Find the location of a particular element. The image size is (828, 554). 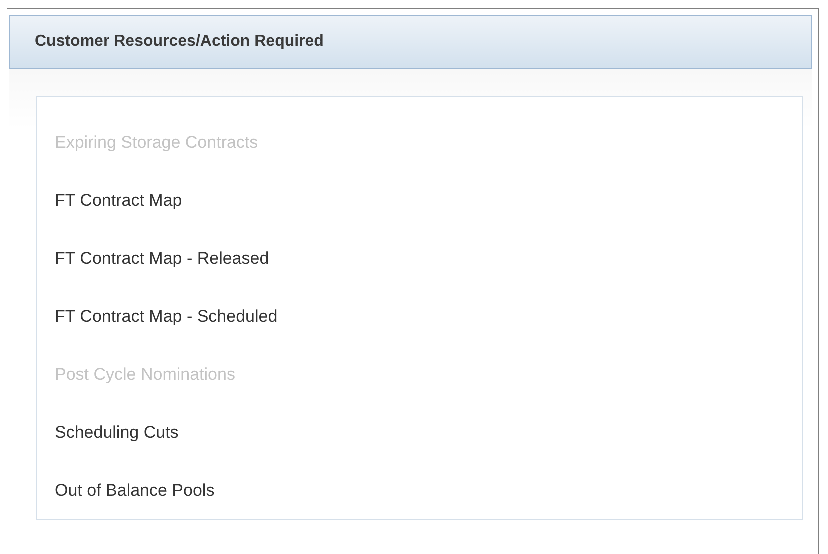

resource-link: FT Contract Map - Scheduled is located at coordinates (166, 317).